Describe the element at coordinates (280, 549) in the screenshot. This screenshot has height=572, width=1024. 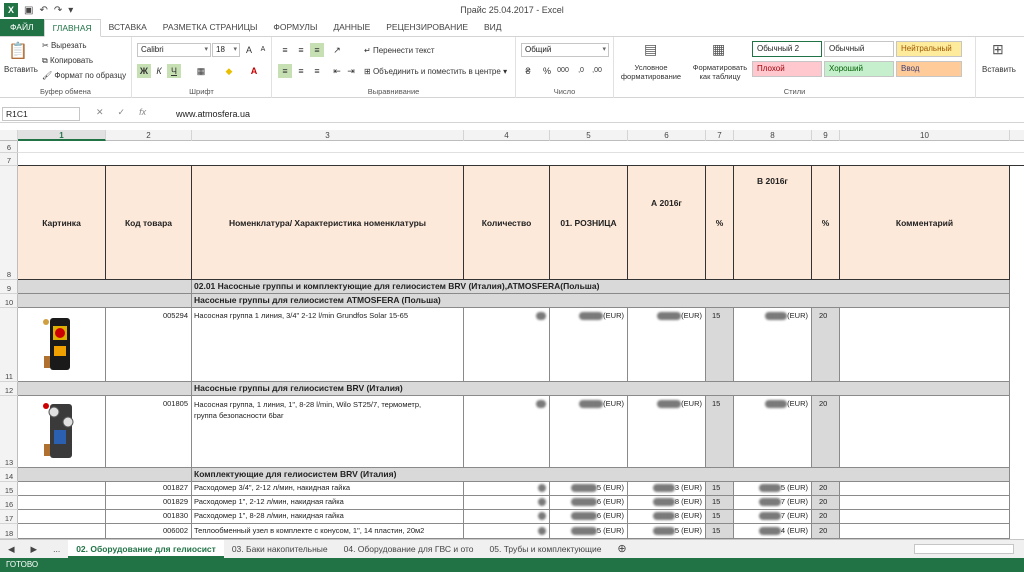
I see `sheet-tab: 03. Баки накопительные` at that location.